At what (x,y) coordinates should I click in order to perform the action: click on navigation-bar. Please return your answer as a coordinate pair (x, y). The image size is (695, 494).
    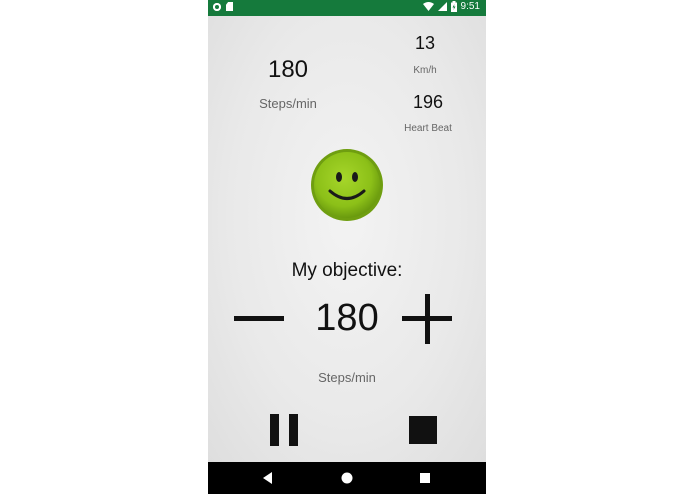
    Looking at the image, I should click on (347, 478).